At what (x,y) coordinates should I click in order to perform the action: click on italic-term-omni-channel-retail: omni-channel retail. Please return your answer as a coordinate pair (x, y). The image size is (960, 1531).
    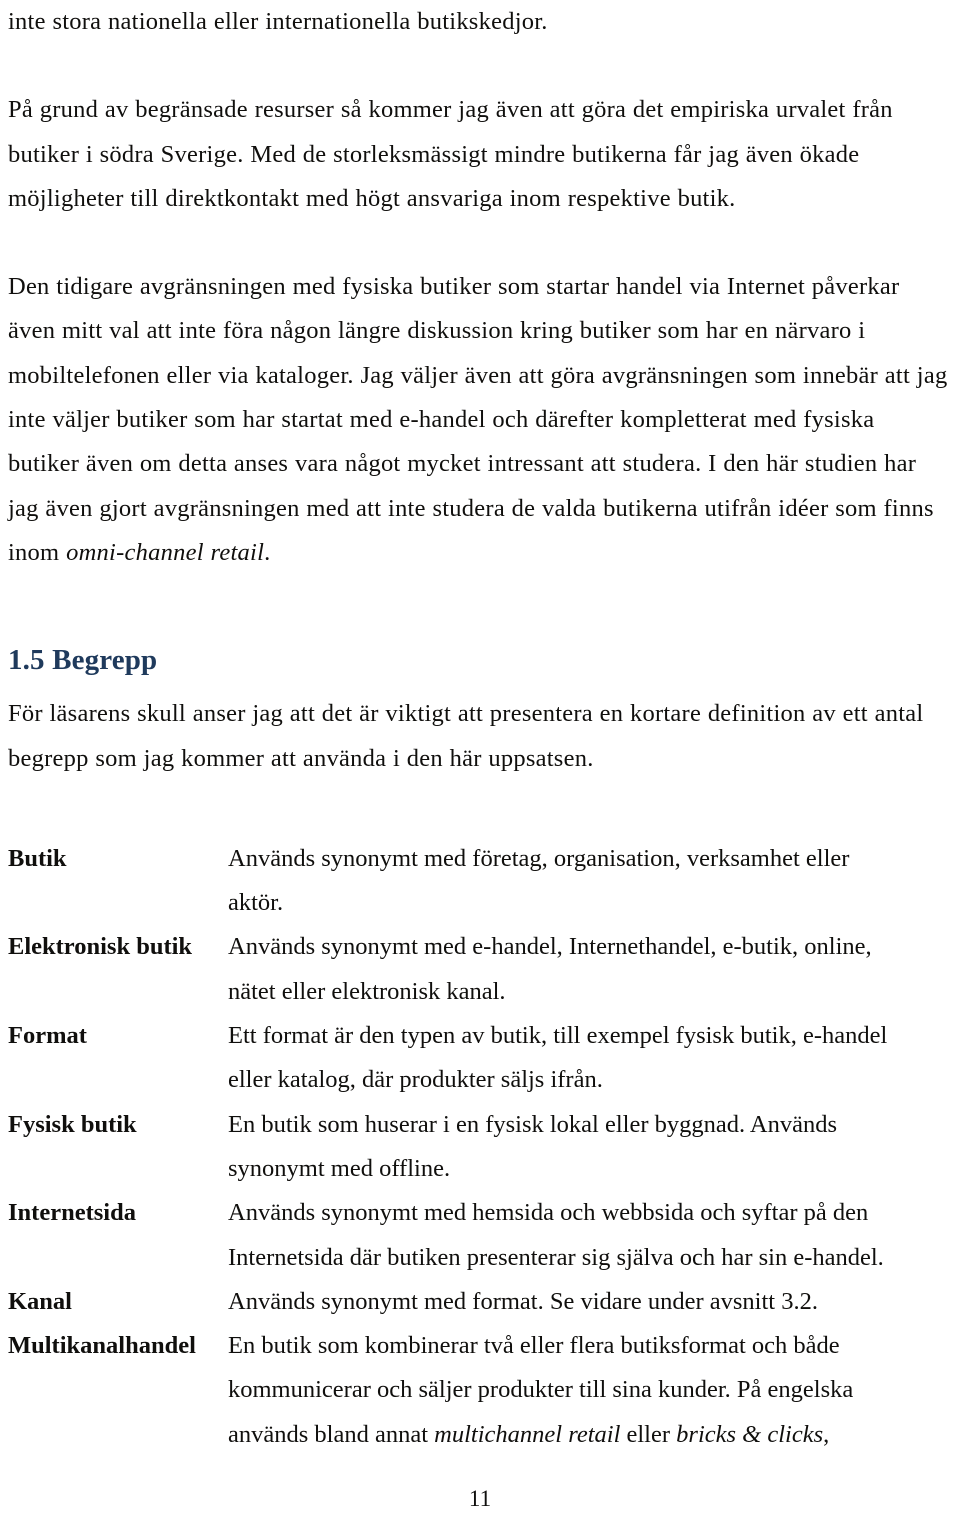
    Looking at the image, I should click on (165, 552).